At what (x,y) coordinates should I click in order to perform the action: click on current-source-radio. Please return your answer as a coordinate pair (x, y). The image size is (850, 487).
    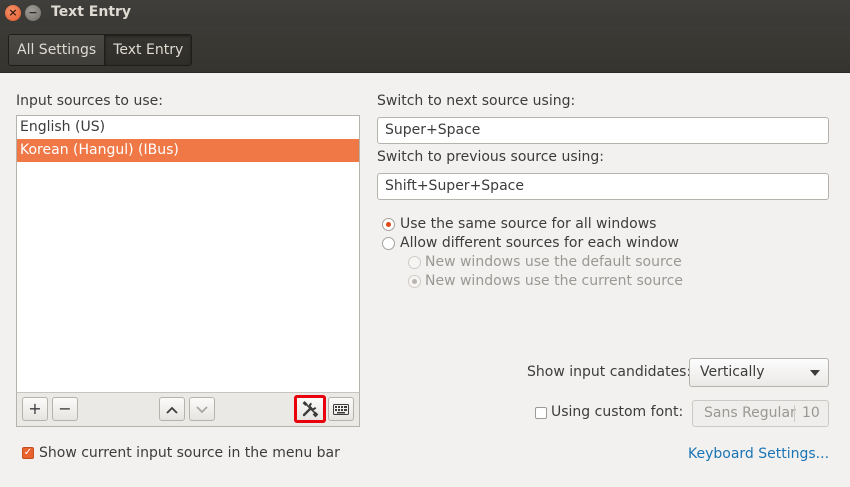
    Looking at the image, I should click on (414, 281).